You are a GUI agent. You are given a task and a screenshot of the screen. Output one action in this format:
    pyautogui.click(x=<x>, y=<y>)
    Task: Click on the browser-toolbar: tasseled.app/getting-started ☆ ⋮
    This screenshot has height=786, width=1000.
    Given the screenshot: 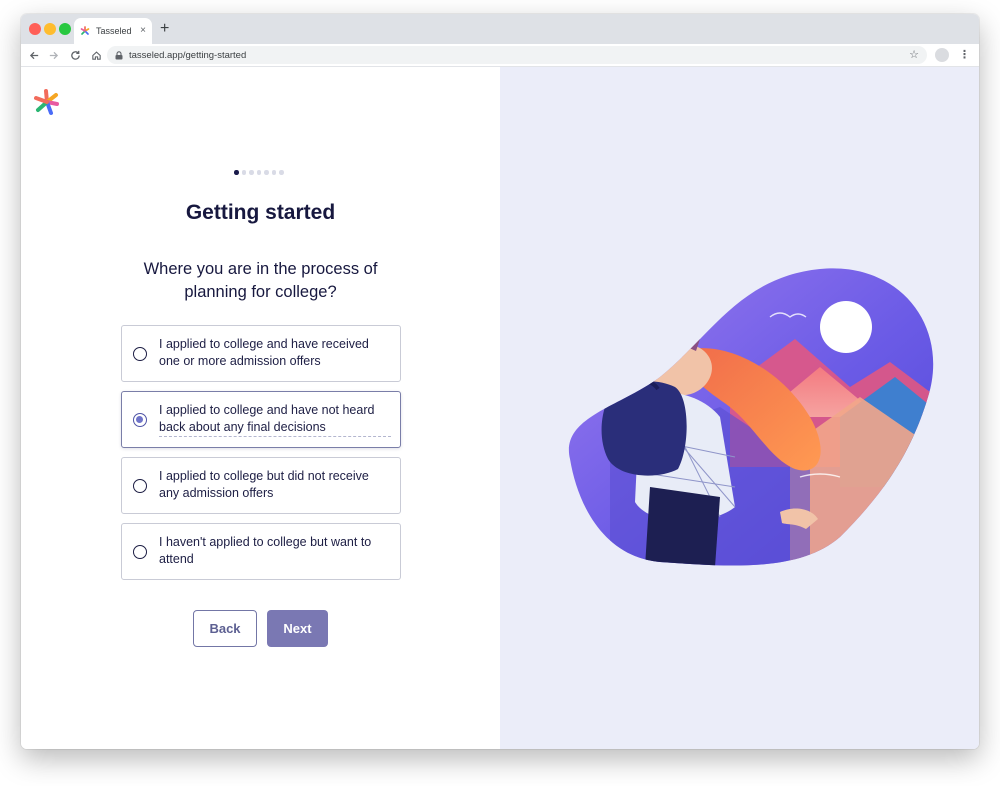 What is the action you would take?
    pyautogui.click(x=500, y=55)
    